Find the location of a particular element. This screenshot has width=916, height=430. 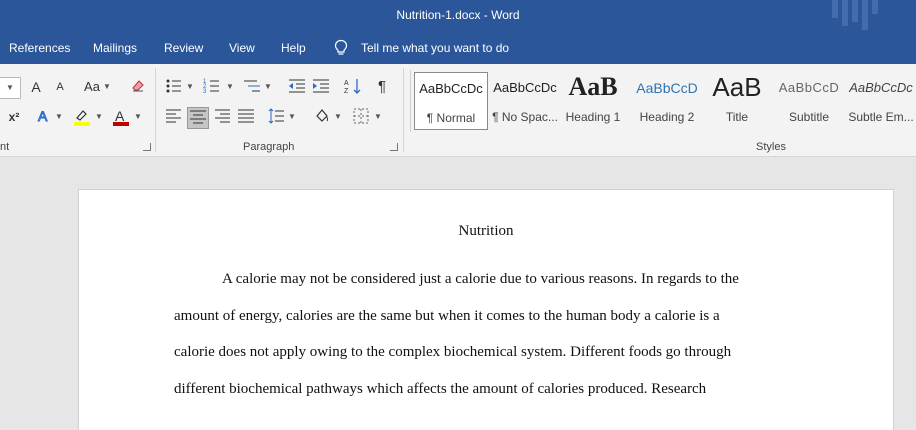

style-name: ¶ Normal is located at coordinates (451, 118).